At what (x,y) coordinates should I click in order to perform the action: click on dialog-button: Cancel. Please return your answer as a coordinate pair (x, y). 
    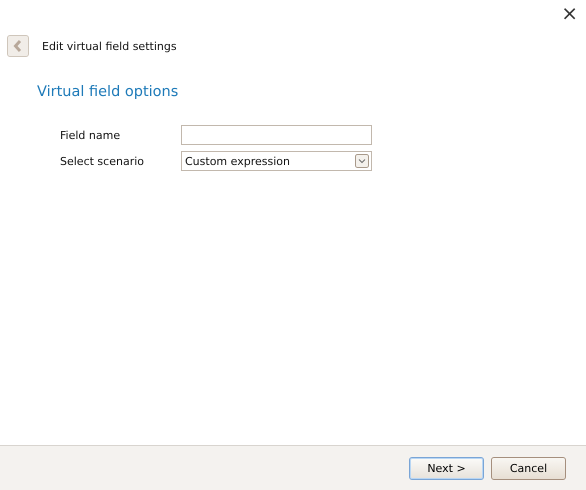
    Looking at the image, I should click on (528, 468).